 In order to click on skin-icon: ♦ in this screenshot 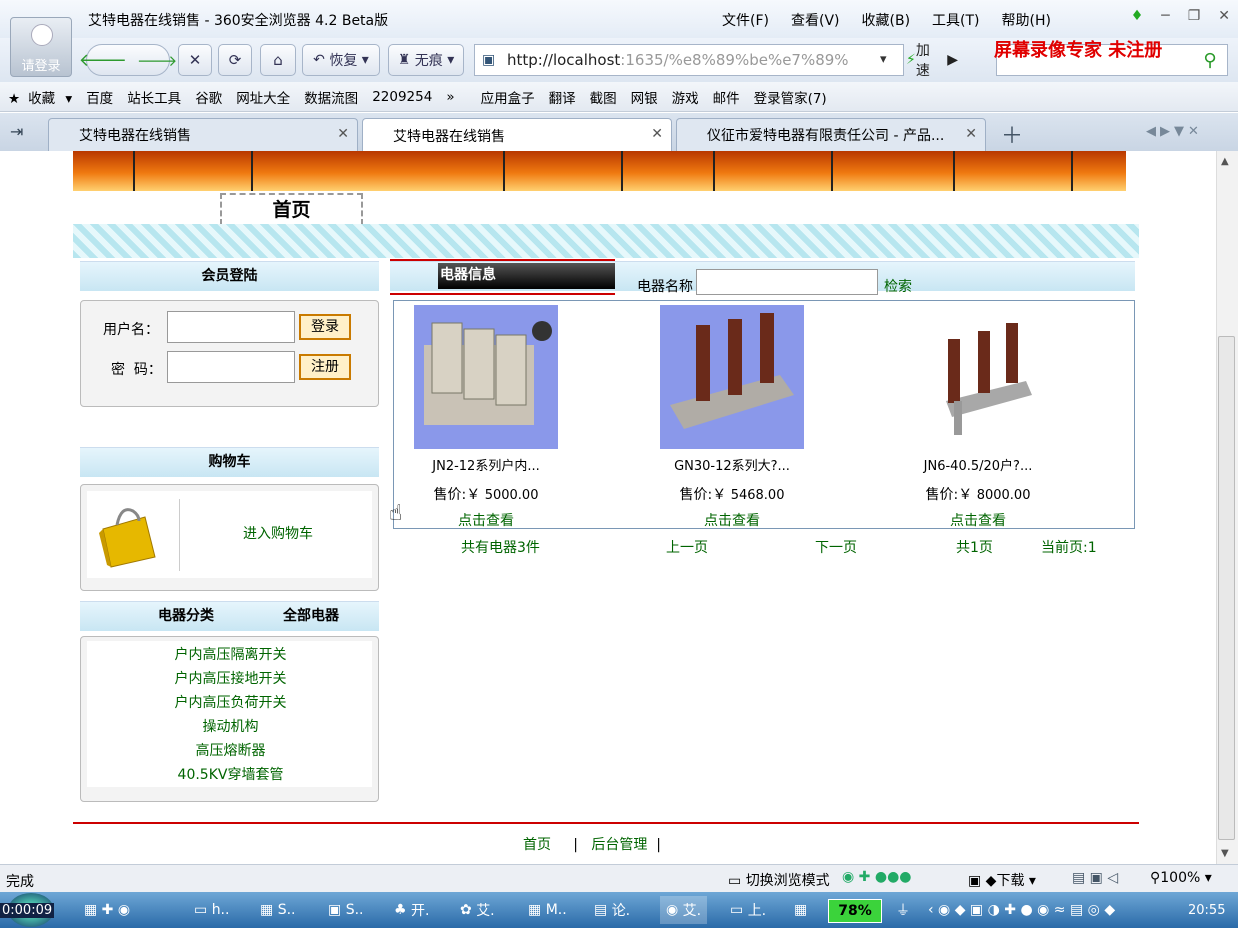, I will do `click(1137, 16)`.